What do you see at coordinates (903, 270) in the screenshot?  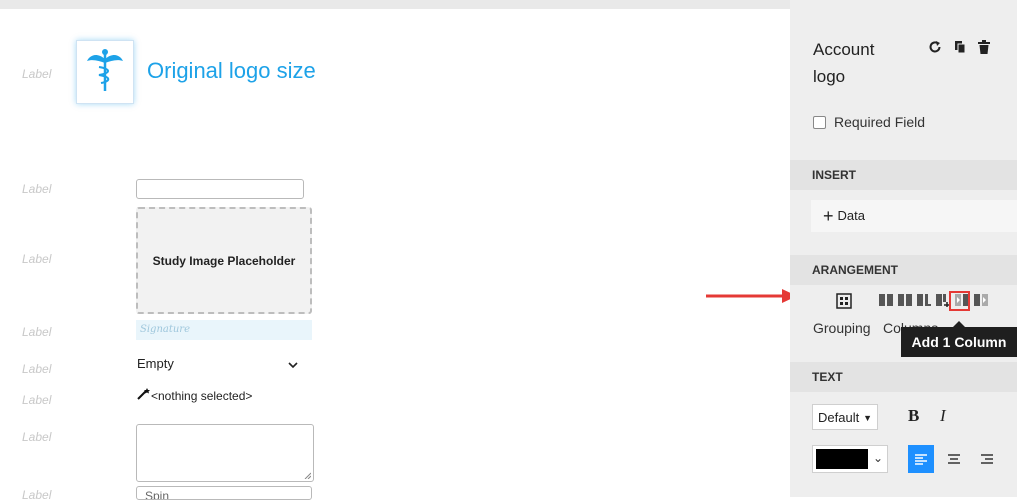 I see `arrangement-header: ARANGEMENT` at bounding box center [903, 270].